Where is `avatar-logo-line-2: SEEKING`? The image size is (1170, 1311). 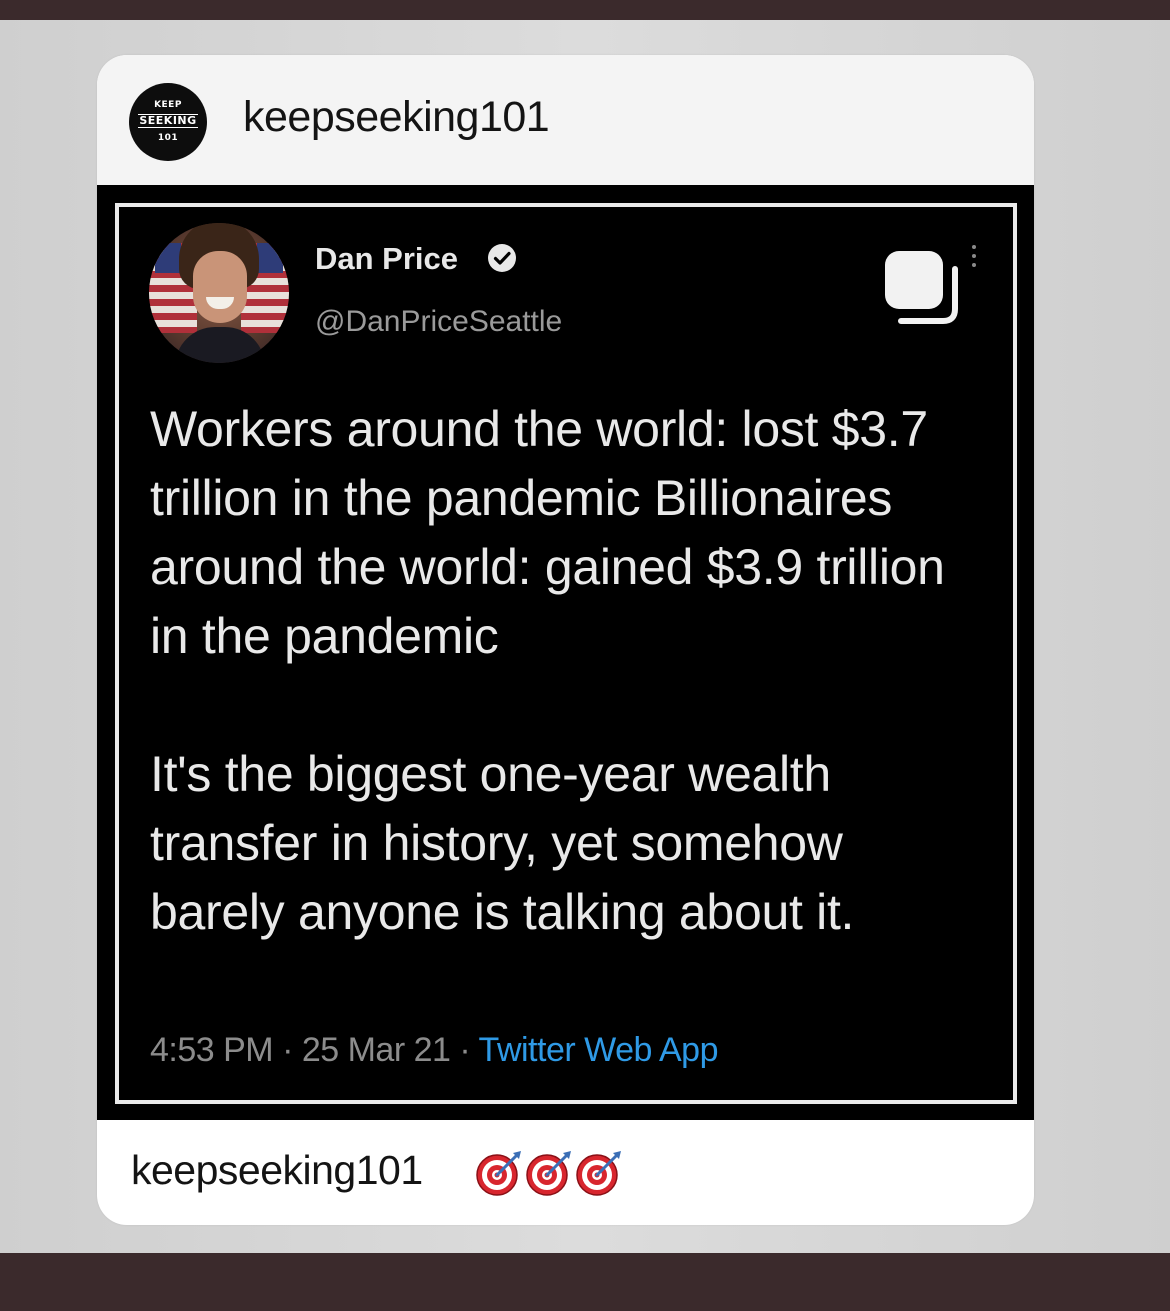
avatar-logo-line-2: SEEKING is located at coordinates (168, 121).